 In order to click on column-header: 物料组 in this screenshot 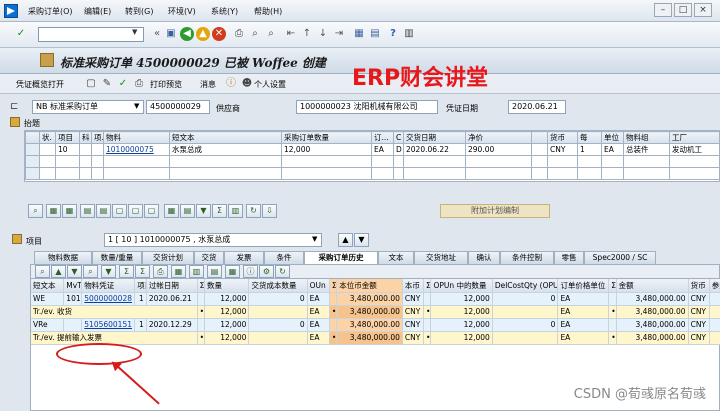, I will do `click(646, 137)`.